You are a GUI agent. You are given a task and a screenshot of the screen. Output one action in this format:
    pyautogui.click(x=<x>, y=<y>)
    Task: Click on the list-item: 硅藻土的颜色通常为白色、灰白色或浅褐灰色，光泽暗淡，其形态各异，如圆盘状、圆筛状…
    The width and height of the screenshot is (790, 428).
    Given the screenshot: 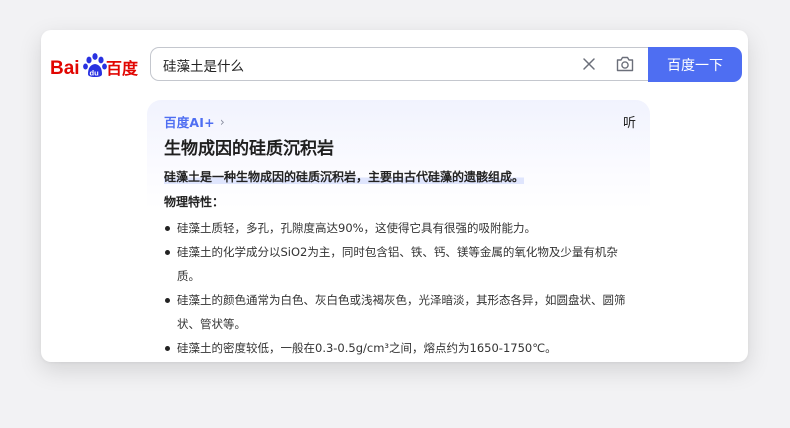 What is the action you would take?
    pyautogui.click(x=399, y=312)
    